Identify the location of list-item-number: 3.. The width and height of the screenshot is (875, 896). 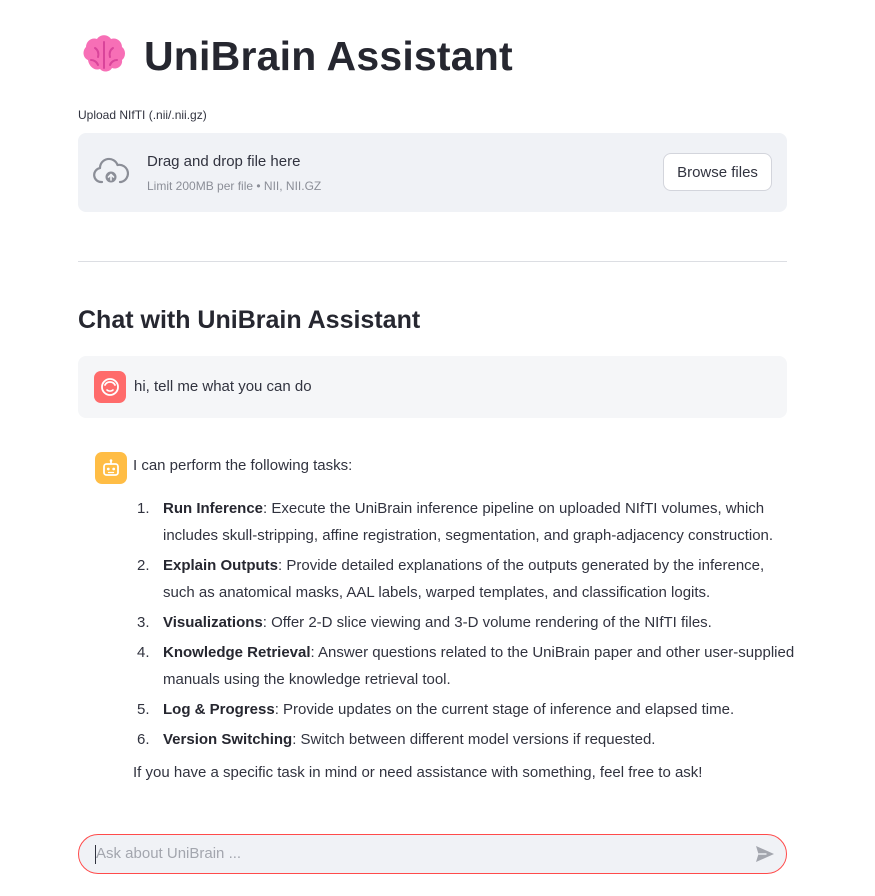
(143, 622).